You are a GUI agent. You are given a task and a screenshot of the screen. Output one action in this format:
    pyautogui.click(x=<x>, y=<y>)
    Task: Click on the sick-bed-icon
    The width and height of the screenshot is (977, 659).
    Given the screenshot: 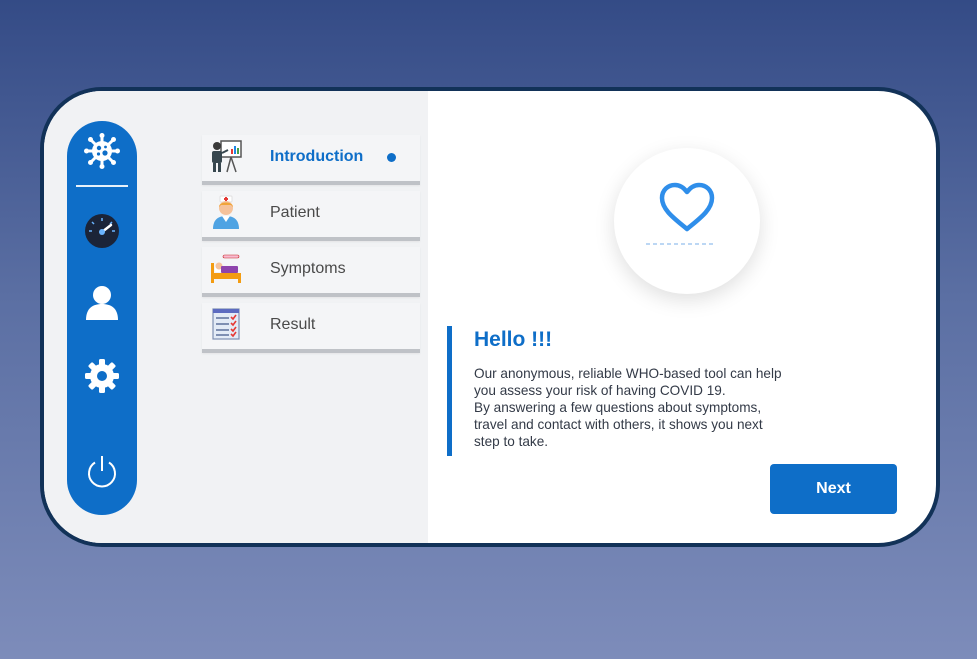 What is the action you would take?
    pyautogui.click(x=226, y=268)
    